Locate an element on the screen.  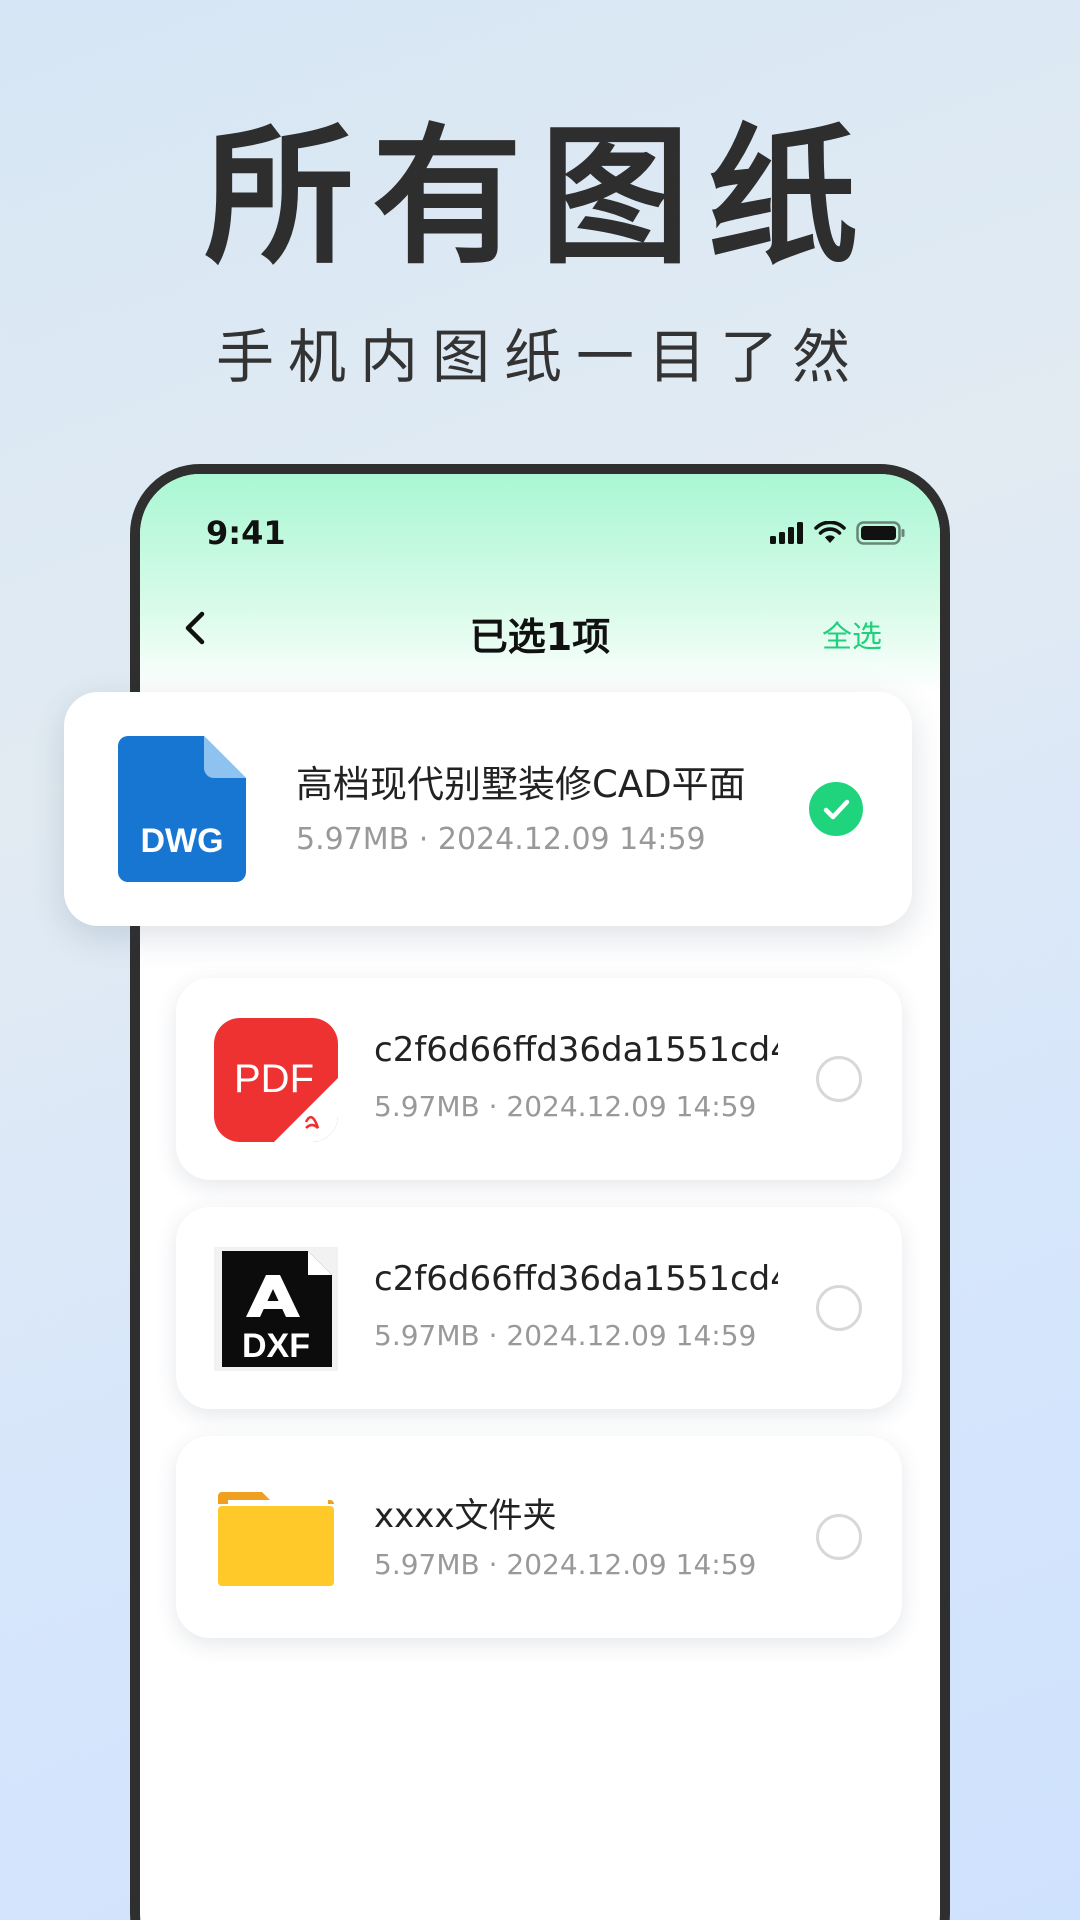
file-list-item: xxxx文件夹 5.97MB · 2024.12.09 14:59 is located at coordinates (539, 1537).